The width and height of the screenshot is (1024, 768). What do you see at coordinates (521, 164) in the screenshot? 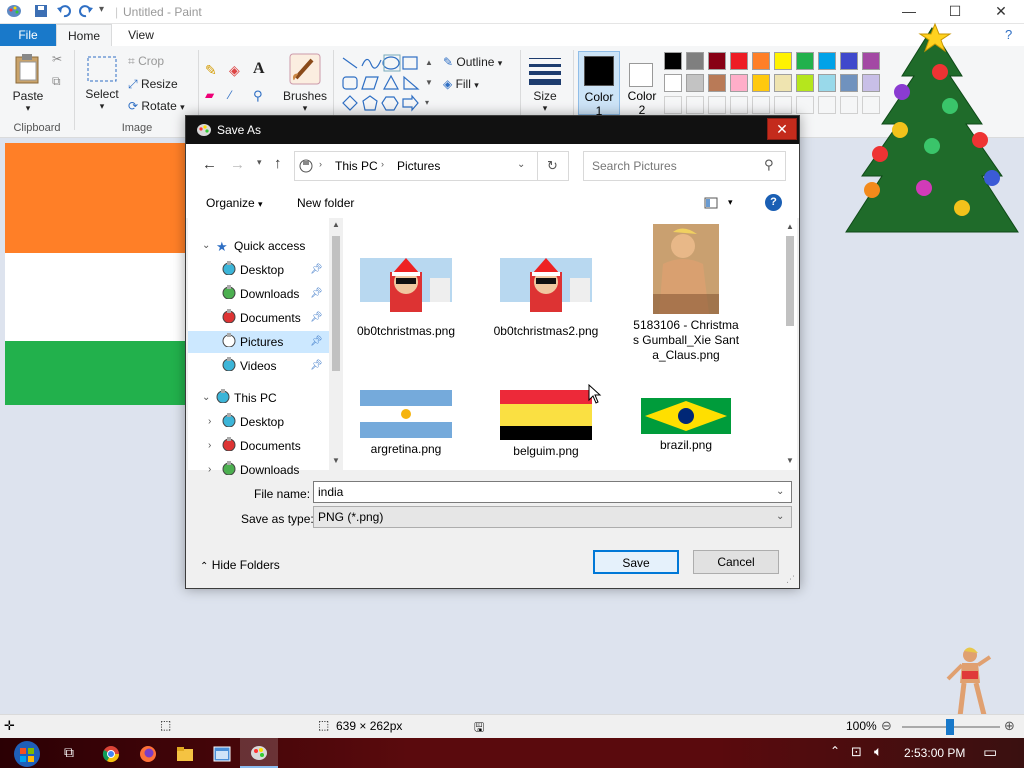
I see `address-dropdown-icon: ⌄` at bounding box center [521, 164].